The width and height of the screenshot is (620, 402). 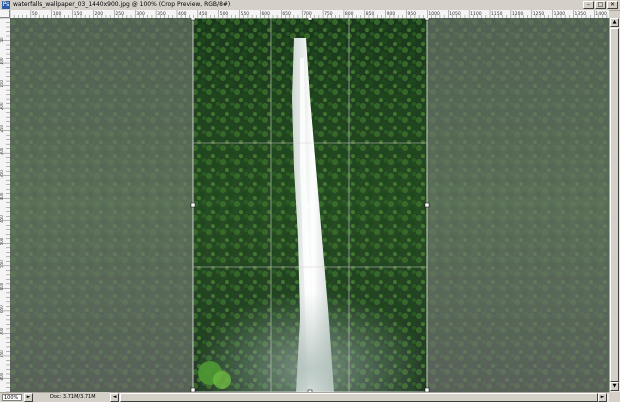 I want to click on v-ruler-label: 250, so click(x=2, y=129).